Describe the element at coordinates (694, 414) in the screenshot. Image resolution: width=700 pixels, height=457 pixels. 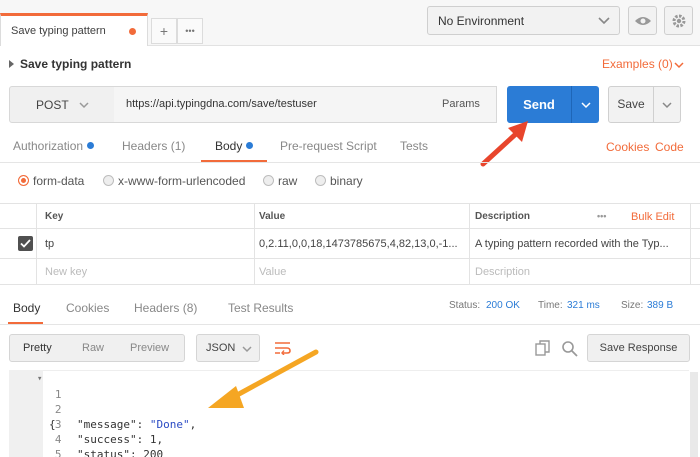
I see `editor-scrollbar` at that location.